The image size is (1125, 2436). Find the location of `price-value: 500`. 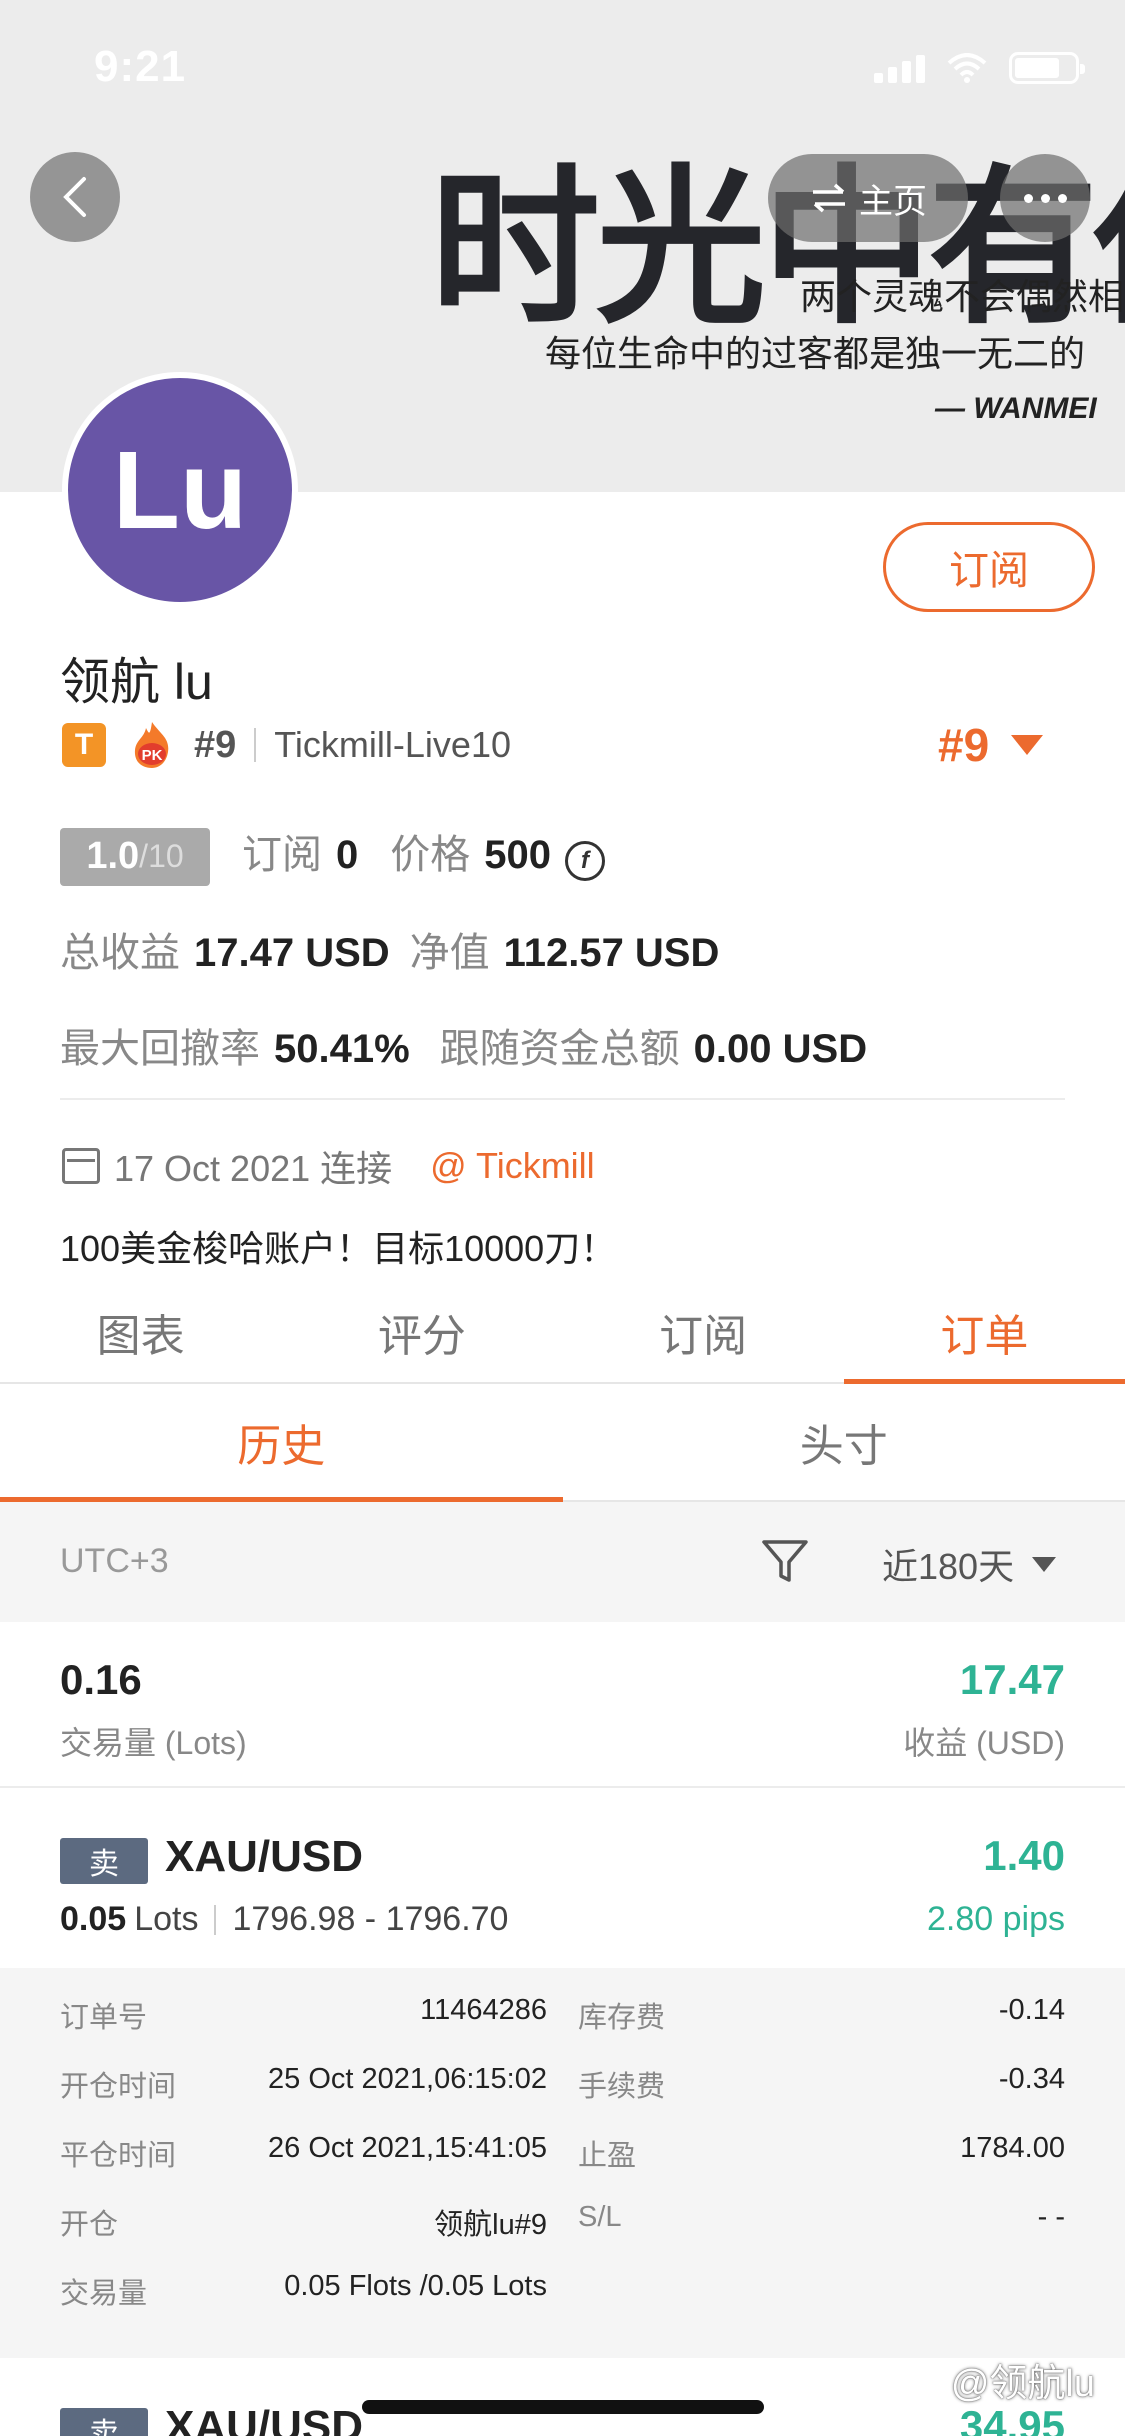

price-value: 500 is located at coordinates (517, 855).